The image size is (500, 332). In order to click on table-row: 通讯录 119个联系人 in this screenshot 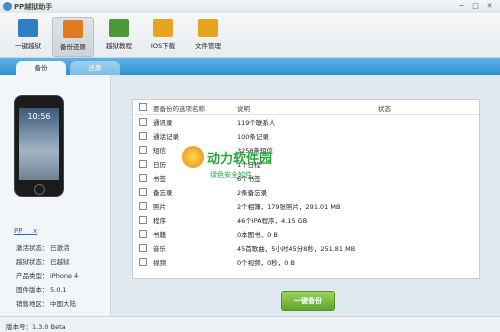, I will do `click(306, 121)`.